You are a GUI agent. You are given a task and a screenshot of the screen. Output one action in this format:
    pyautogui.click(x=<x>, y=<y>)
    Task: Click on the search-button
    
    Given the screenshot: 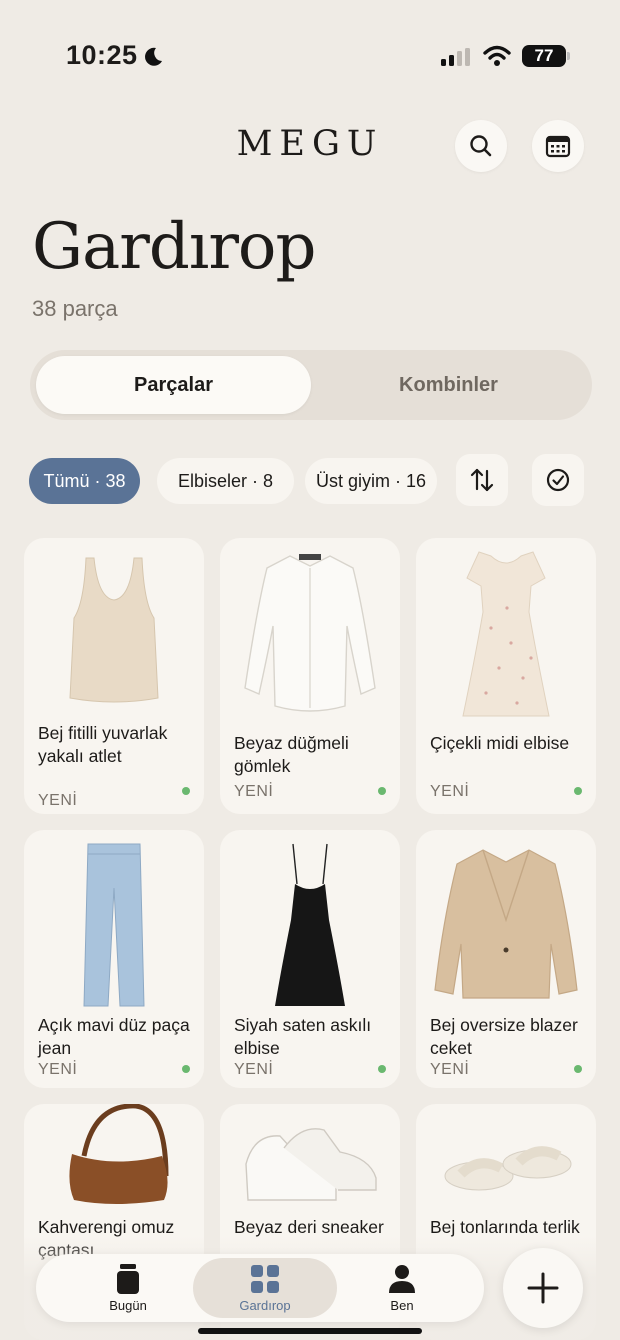 What is the action you would take?
    pyautogui.click(x=481, y=146)
    